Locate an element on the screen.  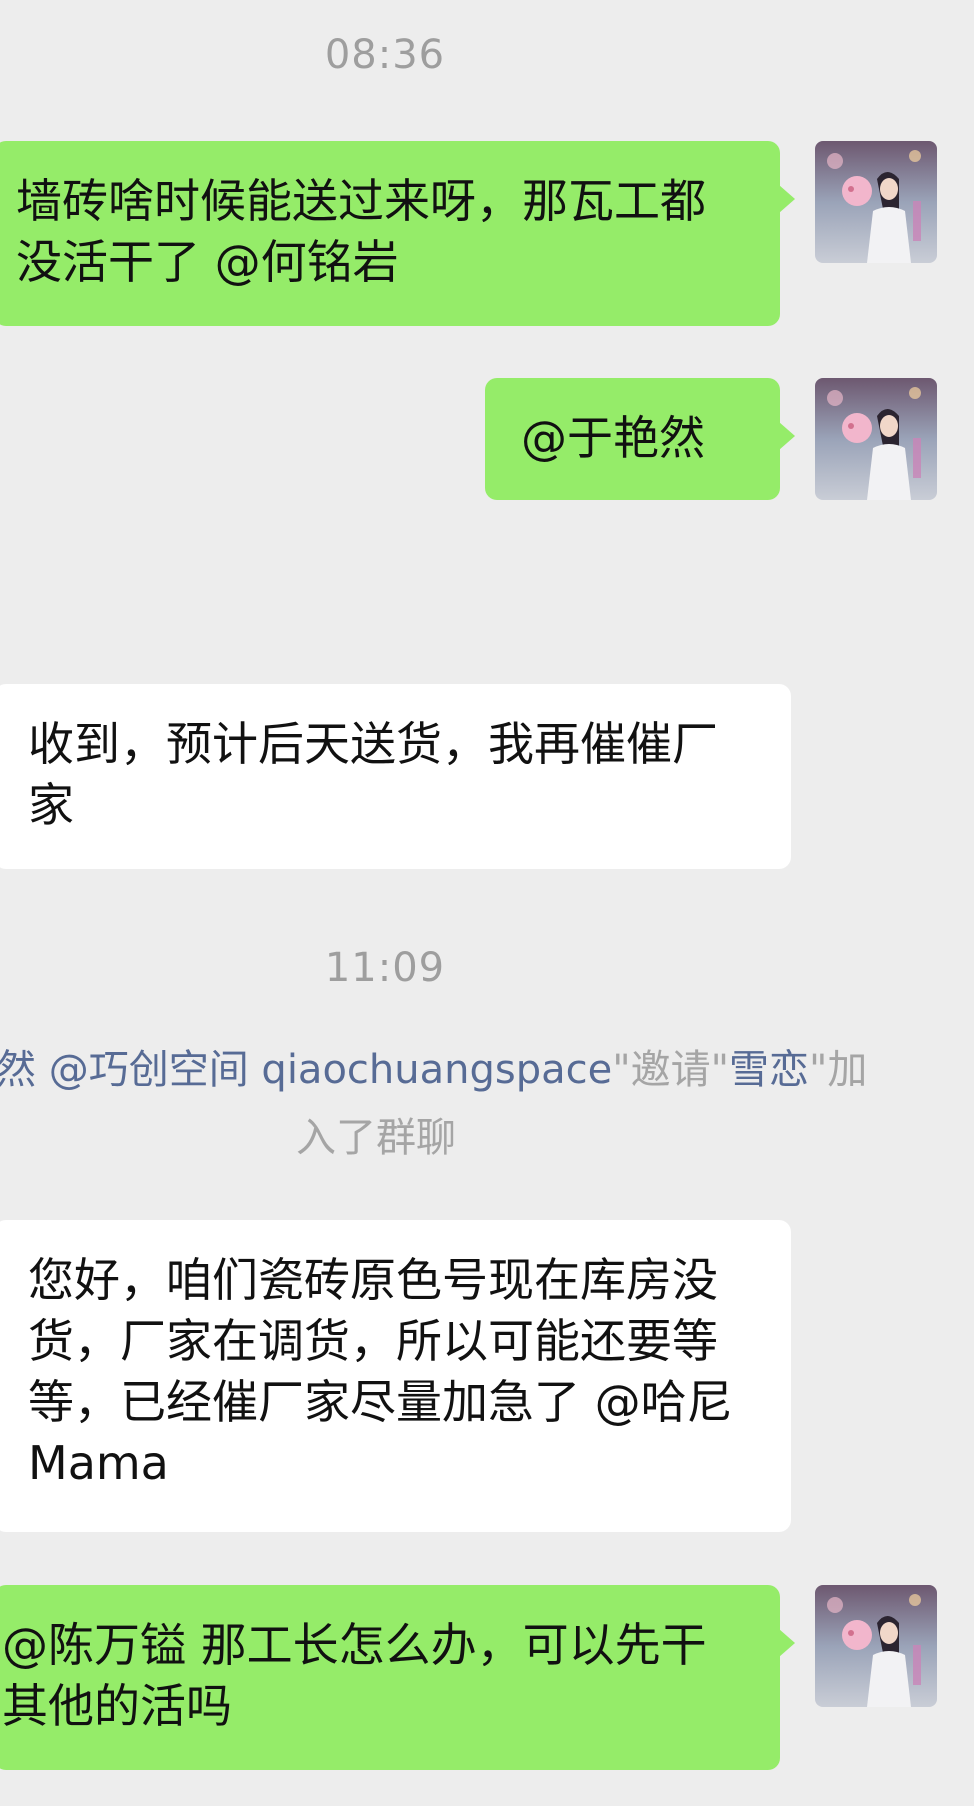
message-text: 收到，预计后天送货，我再催催厂家 is located at coordinates (373, 774).